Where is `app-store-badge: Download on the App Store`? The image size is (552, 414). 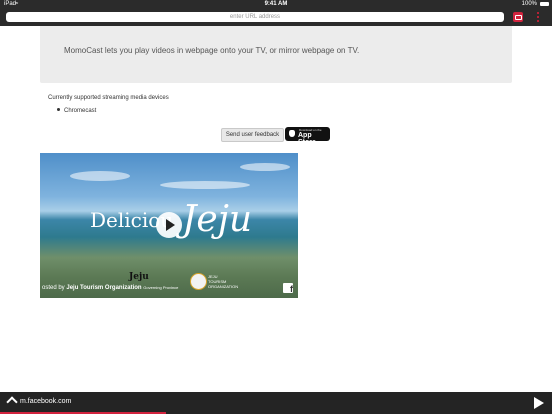
app-store-badge: Download on the App Store is located at coordinates (307, 136).